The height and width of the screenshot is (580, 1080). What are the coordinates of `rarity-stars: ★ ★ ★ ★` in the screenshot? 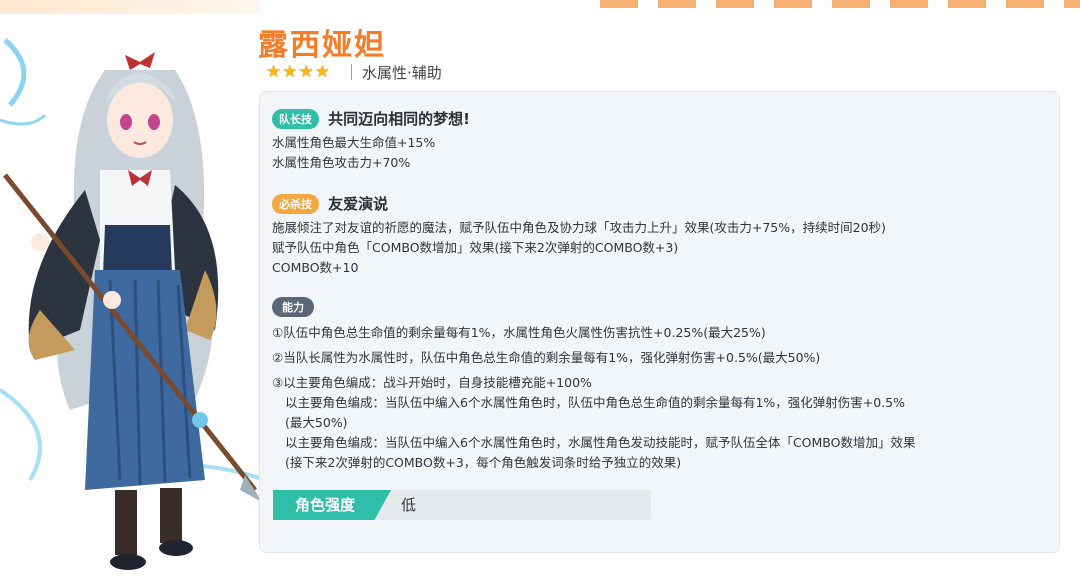 It's located at (298, 72).